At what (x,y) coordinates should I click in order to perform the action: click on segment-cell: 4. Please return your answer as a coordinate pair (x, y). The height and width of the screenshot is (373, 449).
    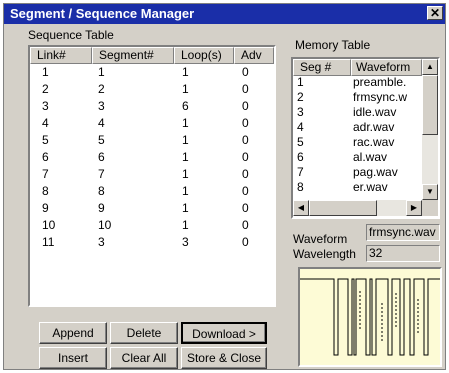
    Looking at the image, I should click on (101, 123).